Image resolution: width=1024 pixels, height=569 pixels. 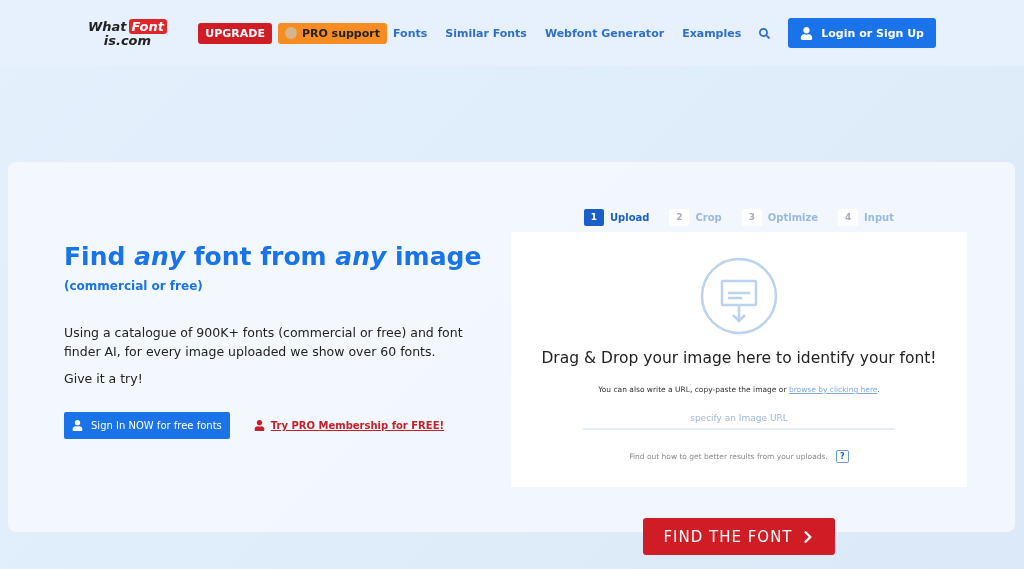 I want to click on step-tab: 3 Optimize, so click(x=780, y=217).